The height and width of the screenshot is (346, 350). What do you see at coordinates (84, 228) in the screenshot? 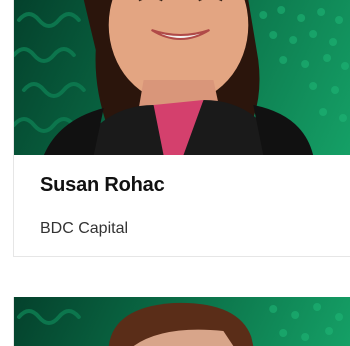
I see `profile-company: BDC Capital` at bounding box center [84, 228].